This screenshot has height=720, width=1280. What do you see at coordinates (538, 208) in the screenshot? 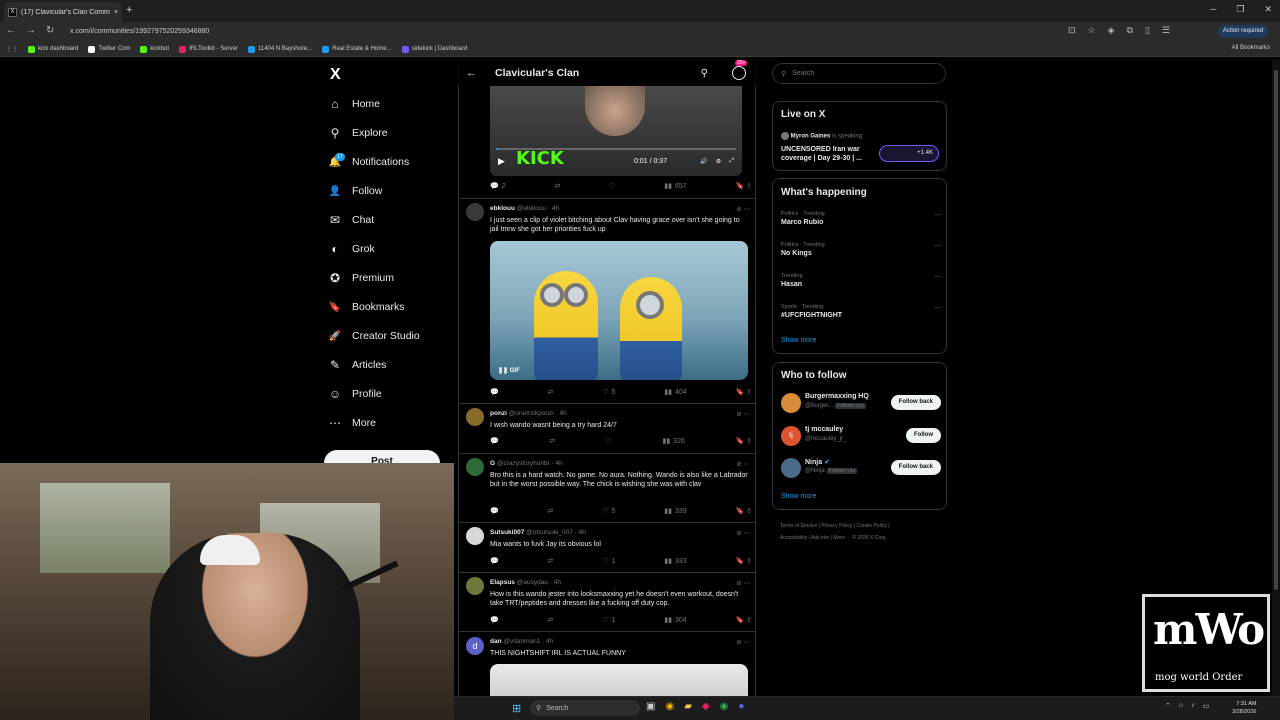
I see `author-handle: @ebklouu · 4h` at bounding box center [538, 208].